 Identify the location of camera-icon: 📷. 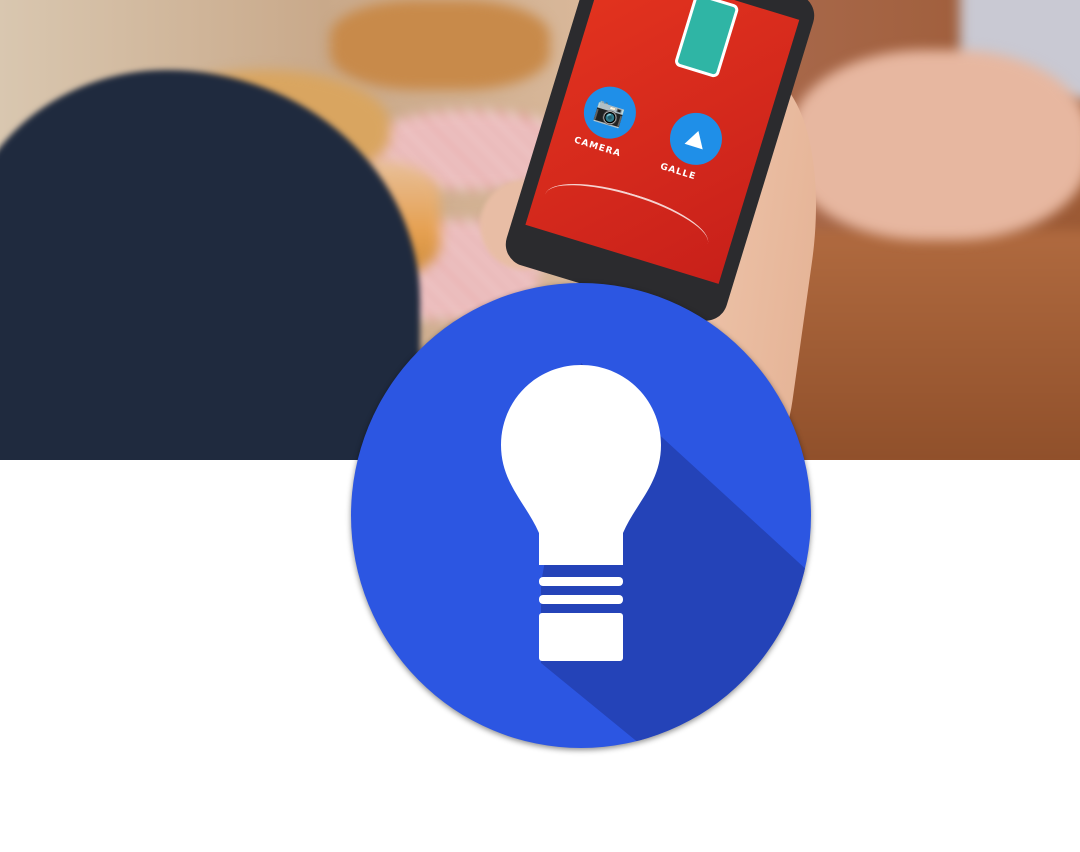
(610, 112).